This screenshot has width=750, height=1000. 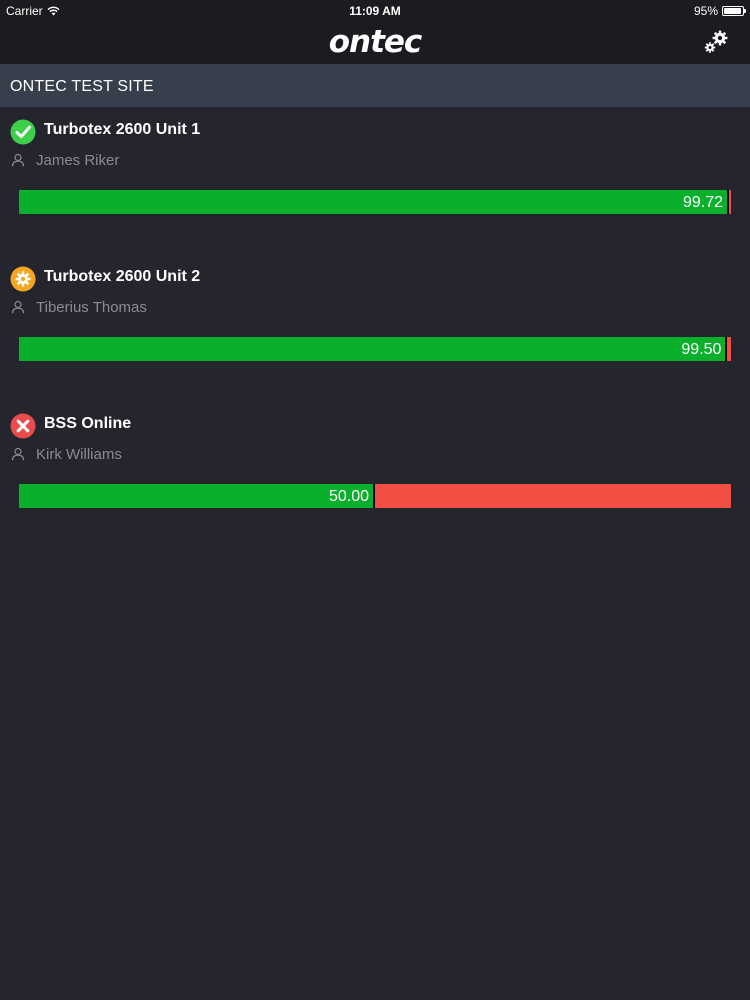 I want to click on item-title: BSS Online, so click(x=88, y=423).